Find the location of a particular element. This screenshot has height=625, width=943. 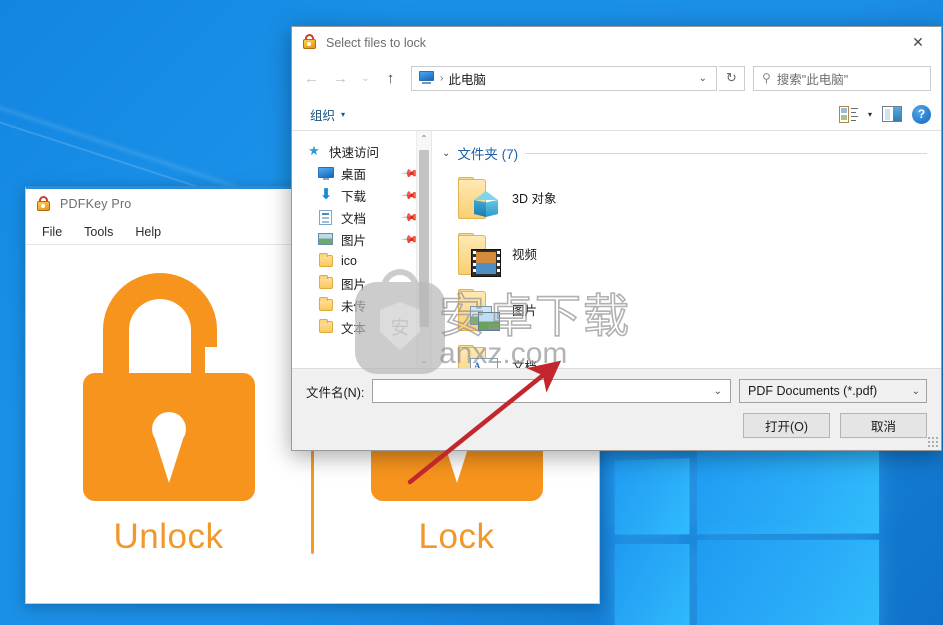

scroll-down-icon: ⌄ is located at coordinates (424, 360).